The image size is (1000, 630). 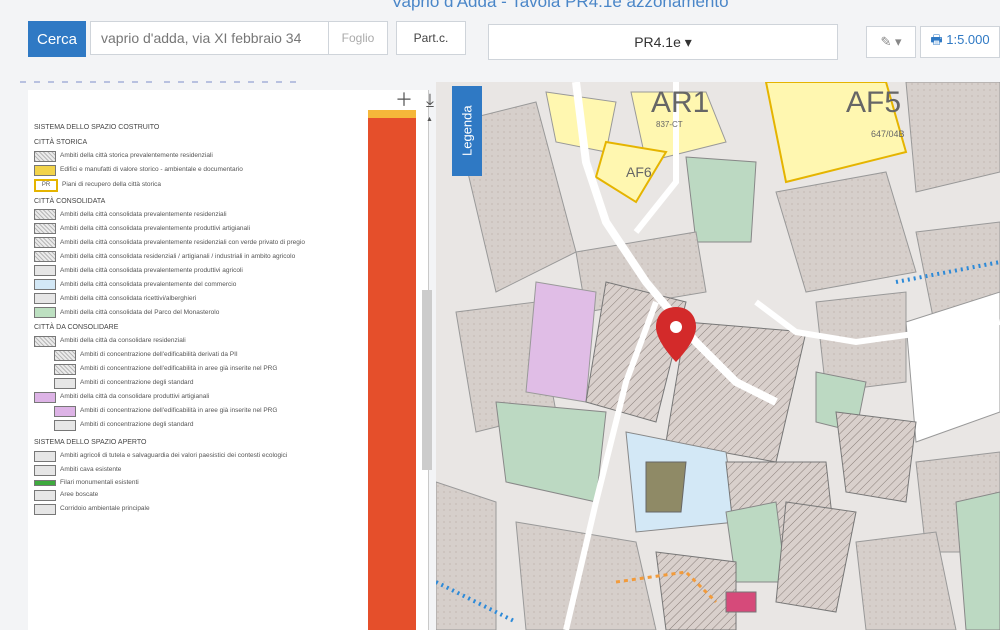 What do you see at coordinates (404, 100) in the screenshot?
I see `plus-icon: ＋` at bounding box center [404, 100].